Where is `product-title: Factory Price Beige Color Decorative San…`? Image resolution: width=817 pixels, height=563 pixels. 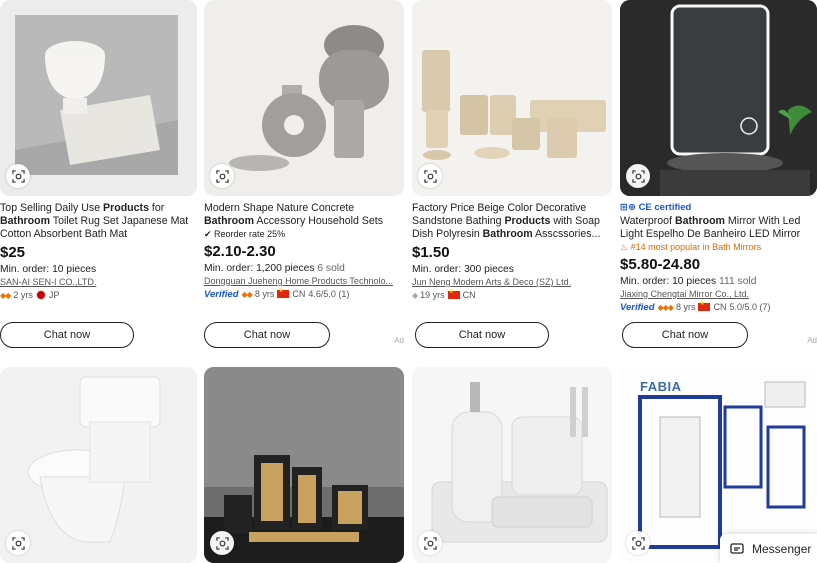
product-title: Factory Price Beige Color Decorative San… is located at coordinates (512, 222).